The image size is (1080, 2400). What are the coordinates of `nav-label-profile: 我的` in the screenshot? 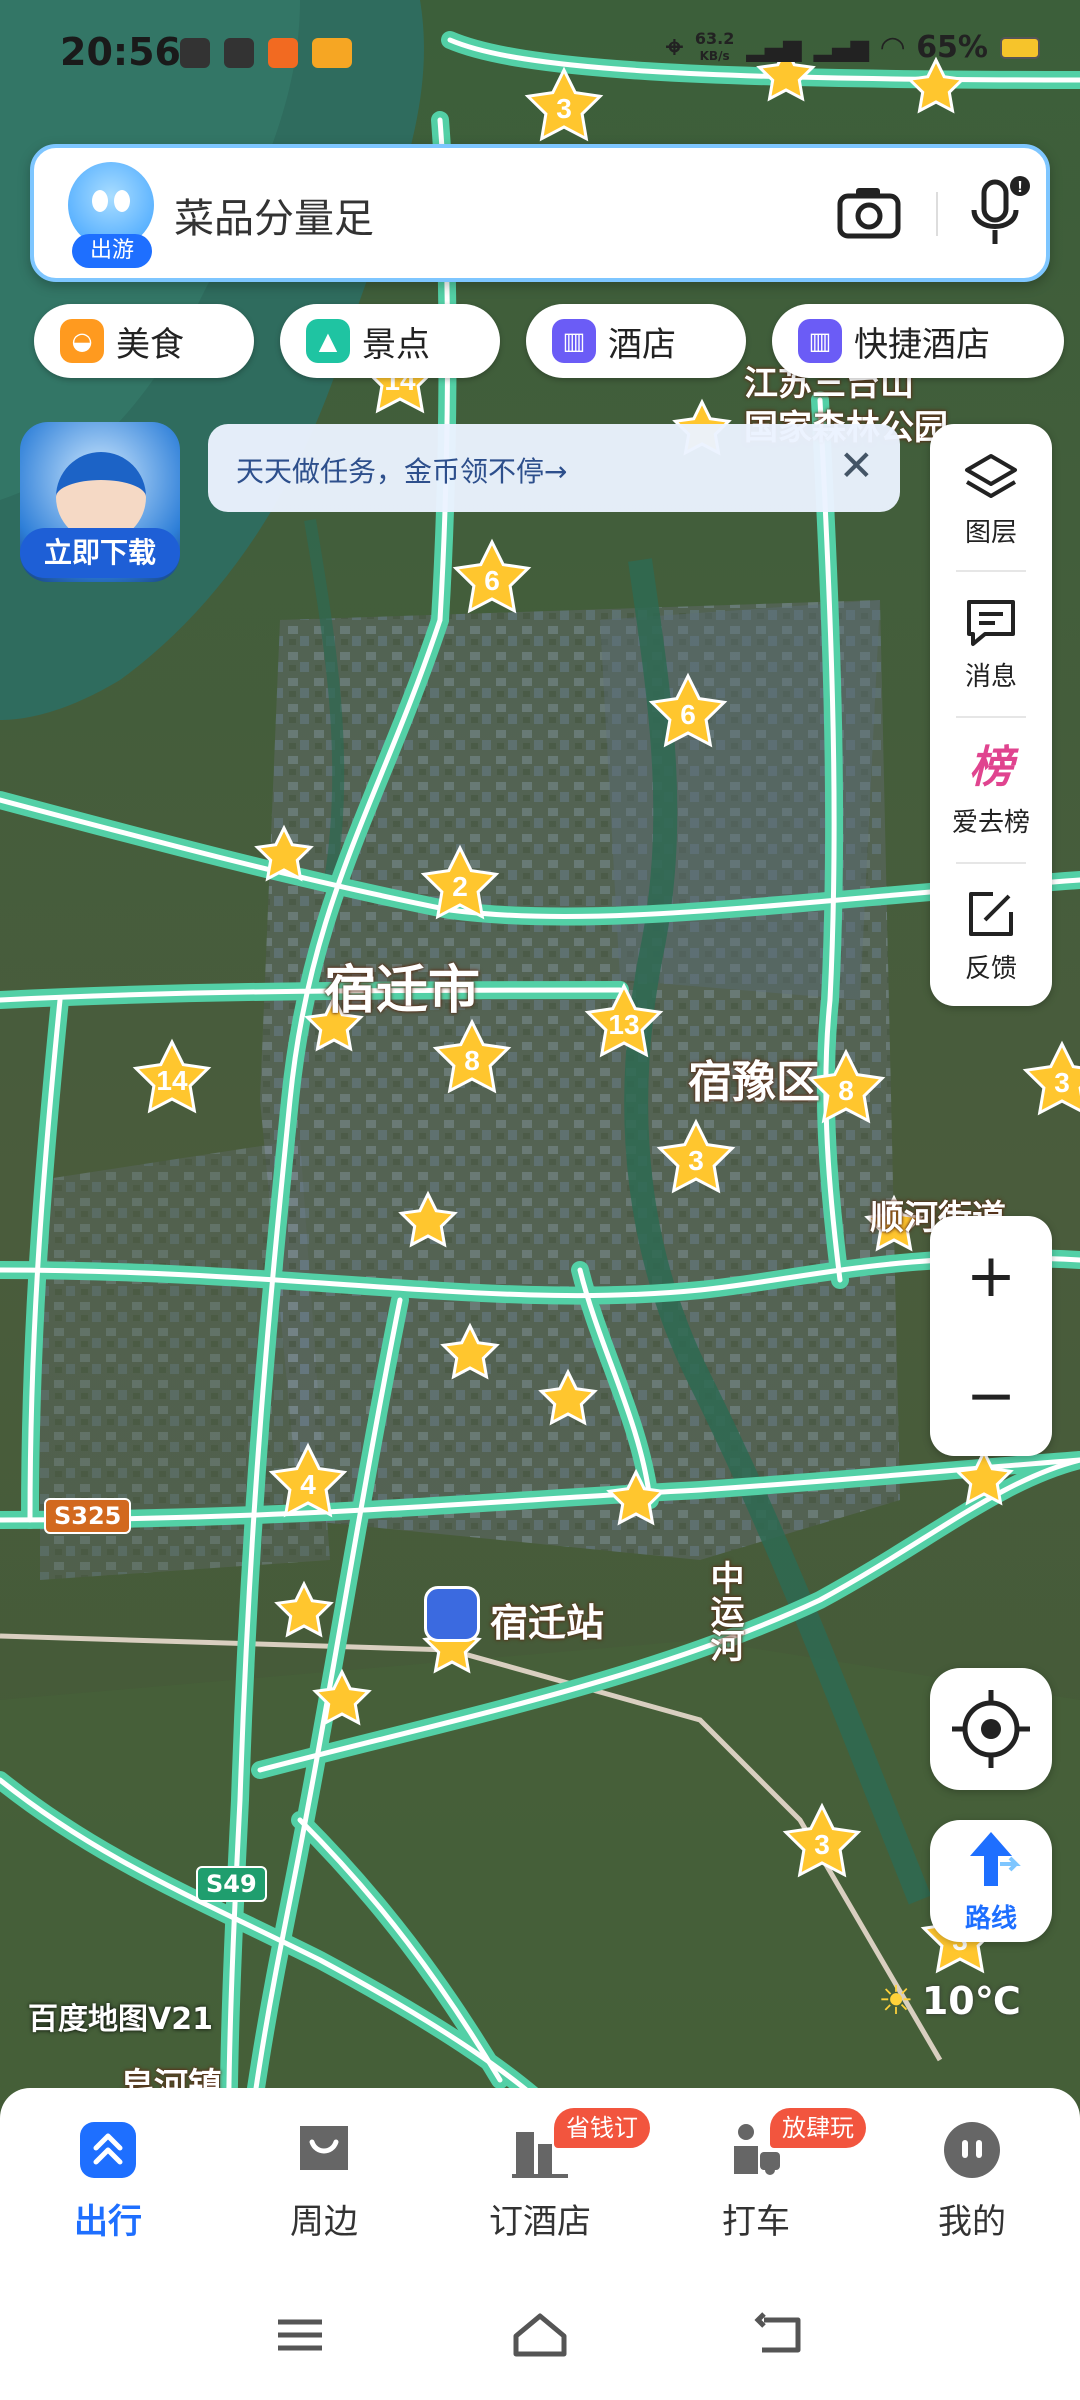 It's located at (972, 2222).